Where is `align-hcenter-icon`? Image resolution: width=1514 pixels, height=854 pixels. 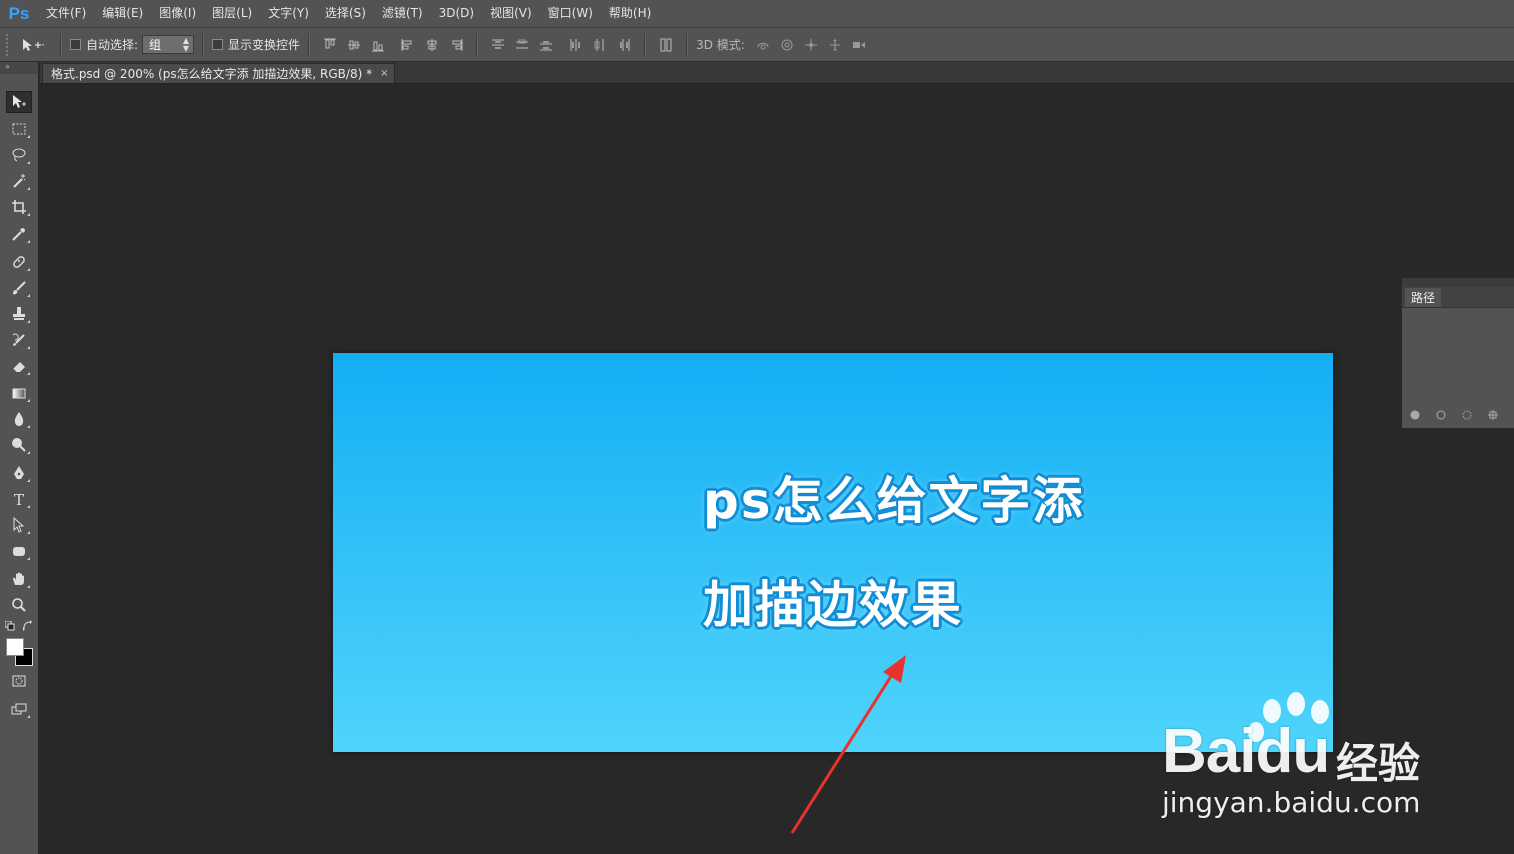
align-hcenter-icon is located at coordinates (432, 45).